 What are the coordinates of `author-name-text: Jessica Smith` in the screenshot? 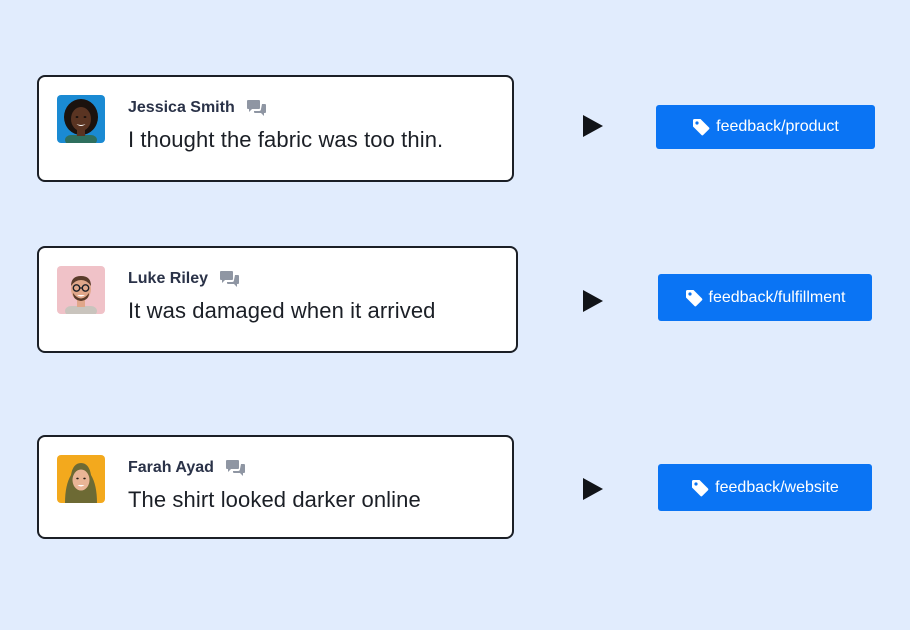 It's located at (181, 107).